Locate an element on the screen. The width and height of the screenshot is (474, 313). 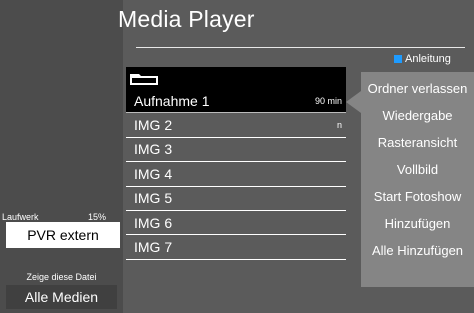
list-item-name: IMG 5 is located at coordinates (153, 198).